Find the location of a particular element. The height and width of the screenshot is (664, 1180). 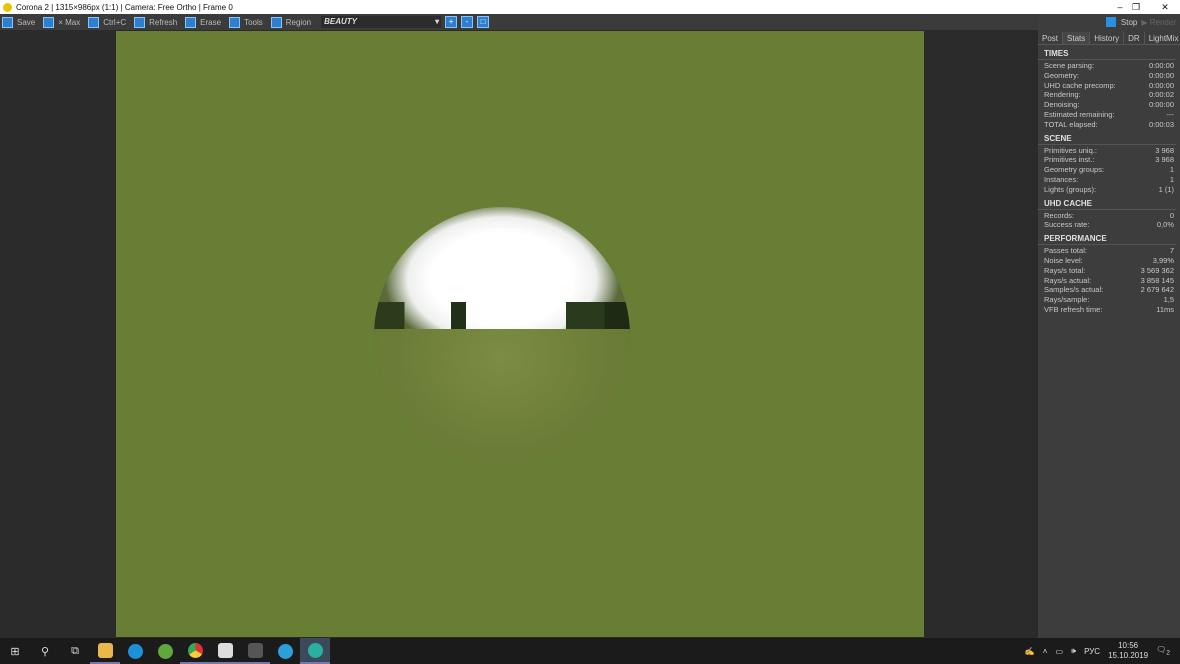

stat-label: Success rate: is located at coordinates (1067, 225).